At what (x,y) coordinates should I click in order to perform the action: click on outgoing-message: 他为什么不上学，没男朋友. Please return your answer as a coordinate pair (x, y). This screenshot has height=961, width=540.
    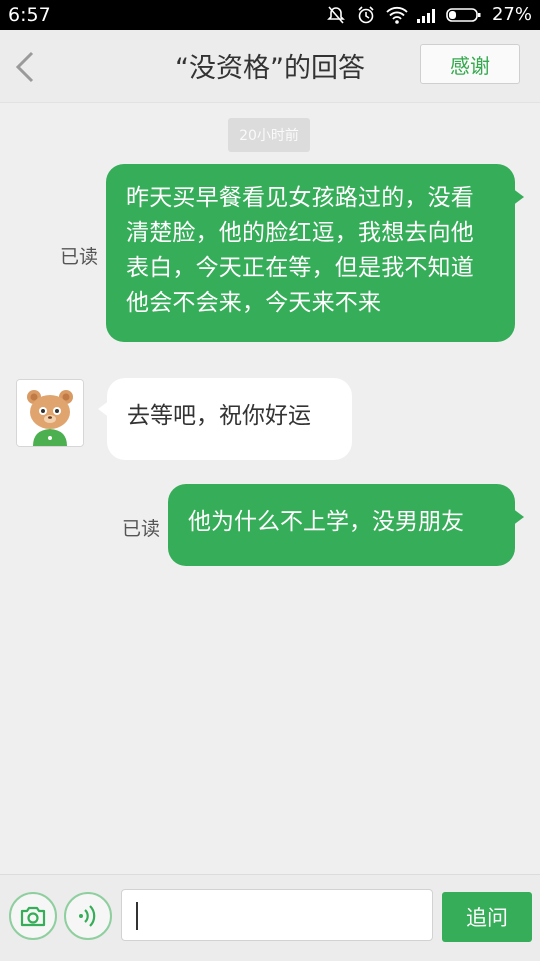
    Looking at the image, I should click on (346, 525).